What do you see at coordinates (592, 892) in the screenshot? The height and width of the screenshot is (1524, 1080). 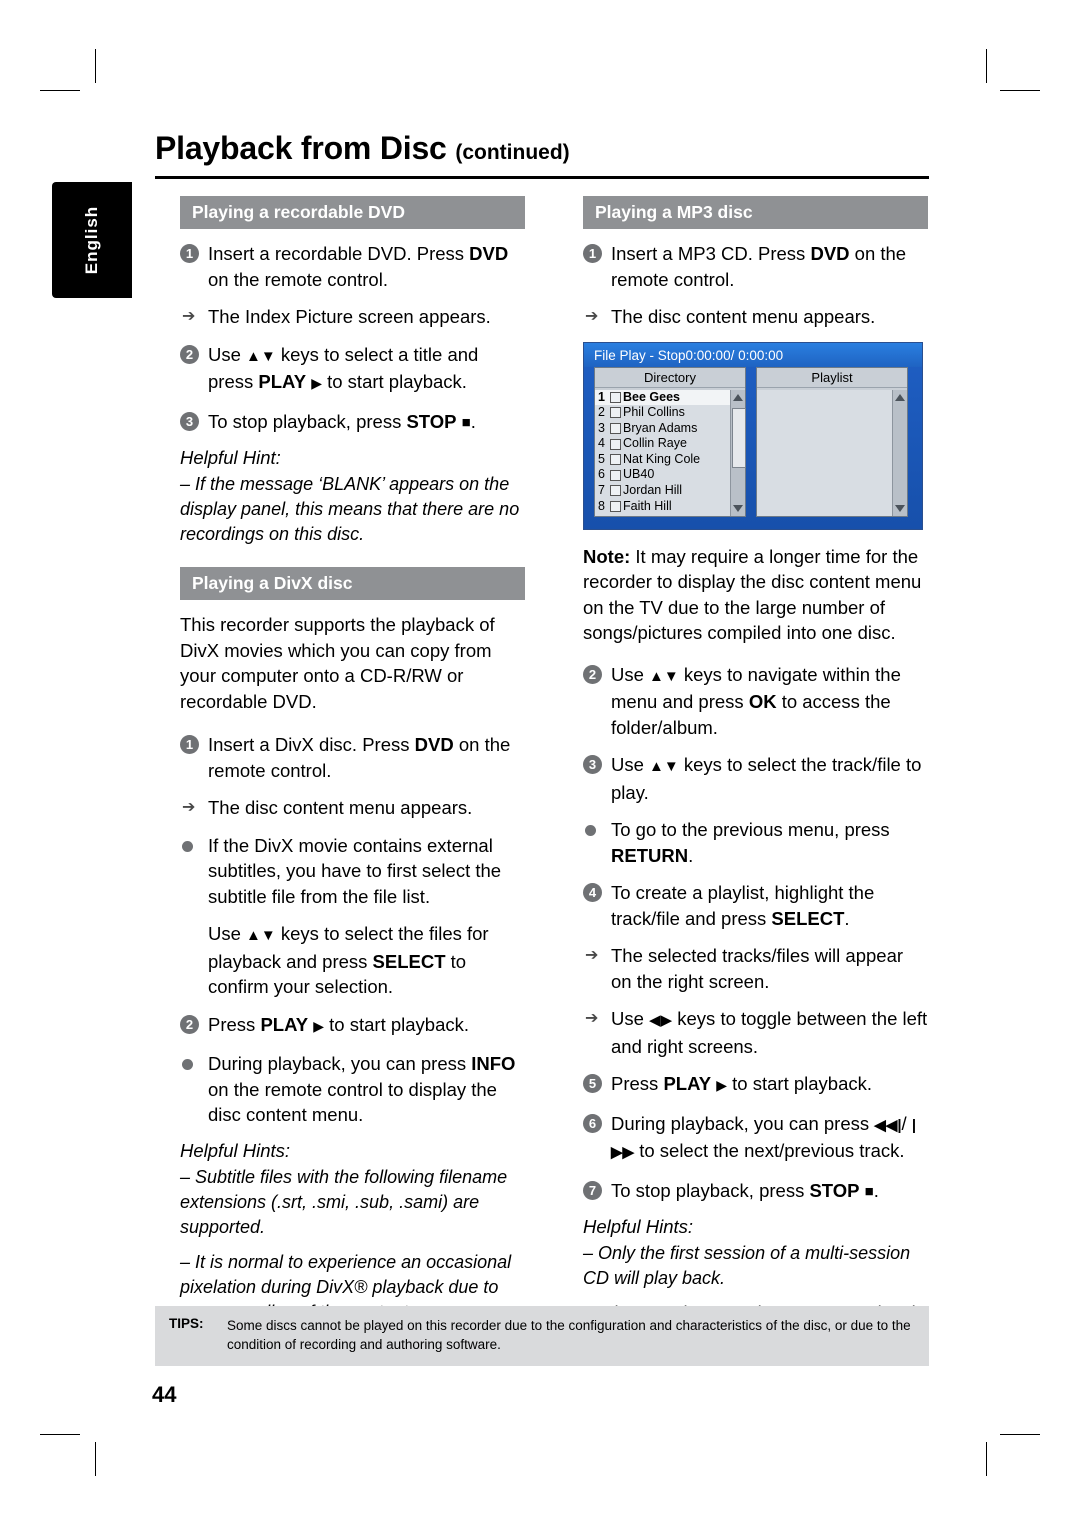 I see `step-number: 4` at bounding box center [592, 892].